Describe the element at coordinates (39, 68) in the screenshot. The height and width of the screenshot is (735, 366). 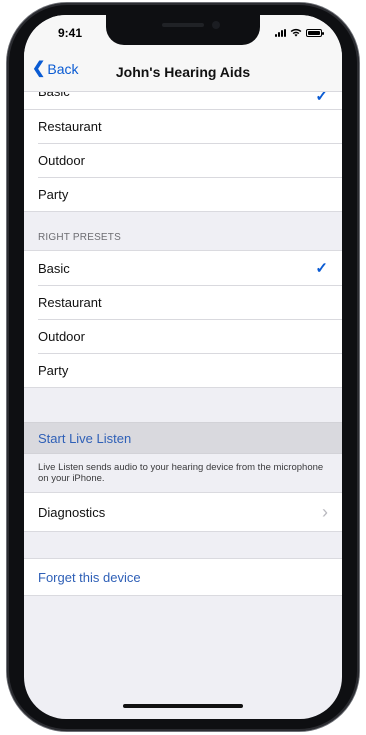
I see `chevron-left-icon: ❮` at that location.